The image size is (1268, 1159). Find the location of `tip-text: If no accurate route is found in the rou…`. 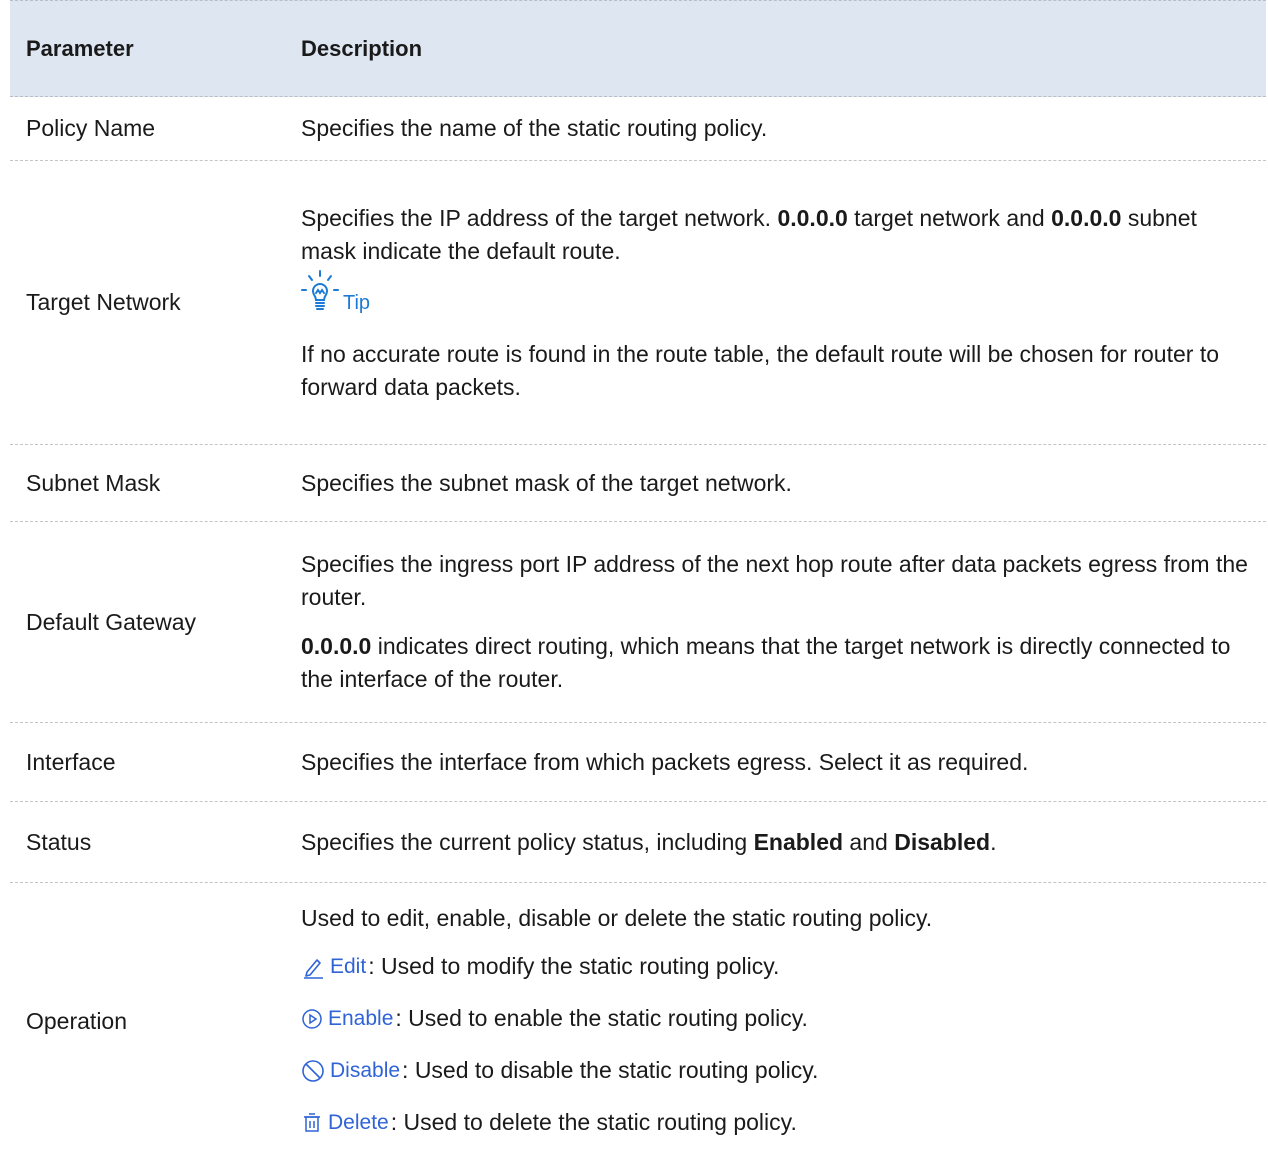

tip-text: If no accurate route is found in the rou… is located at coordinates (760, 370).